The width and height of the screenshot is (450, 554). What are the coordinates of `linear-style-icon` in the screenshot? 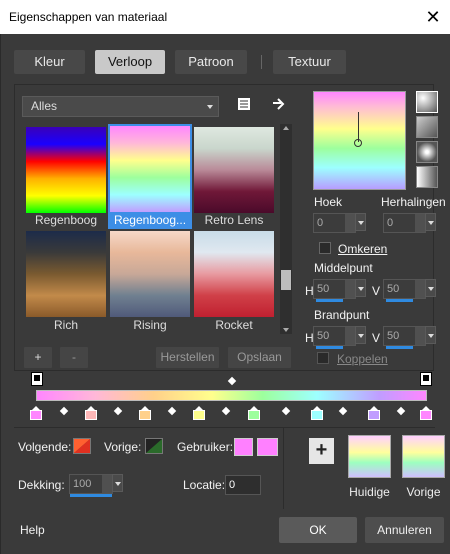 It's located at (427, 102).